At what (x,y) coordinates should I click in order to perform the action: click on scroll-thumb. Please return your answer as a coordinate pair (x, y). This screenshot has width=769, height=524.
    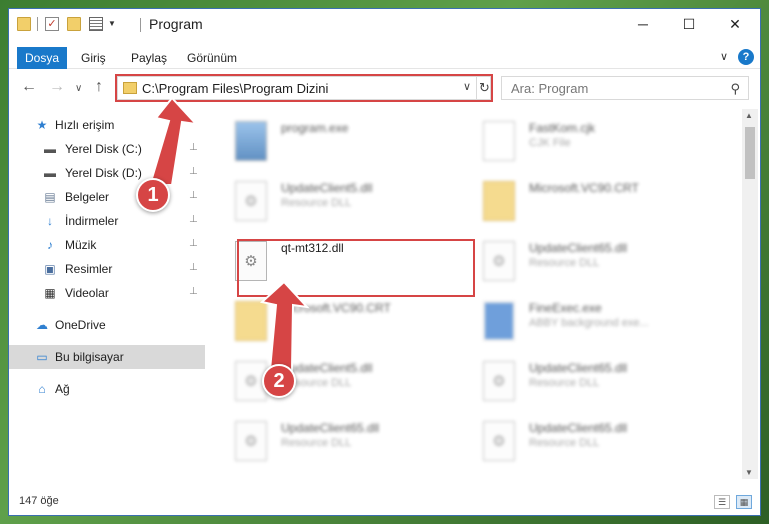
    Looking at the image, I should click on (750, 153).